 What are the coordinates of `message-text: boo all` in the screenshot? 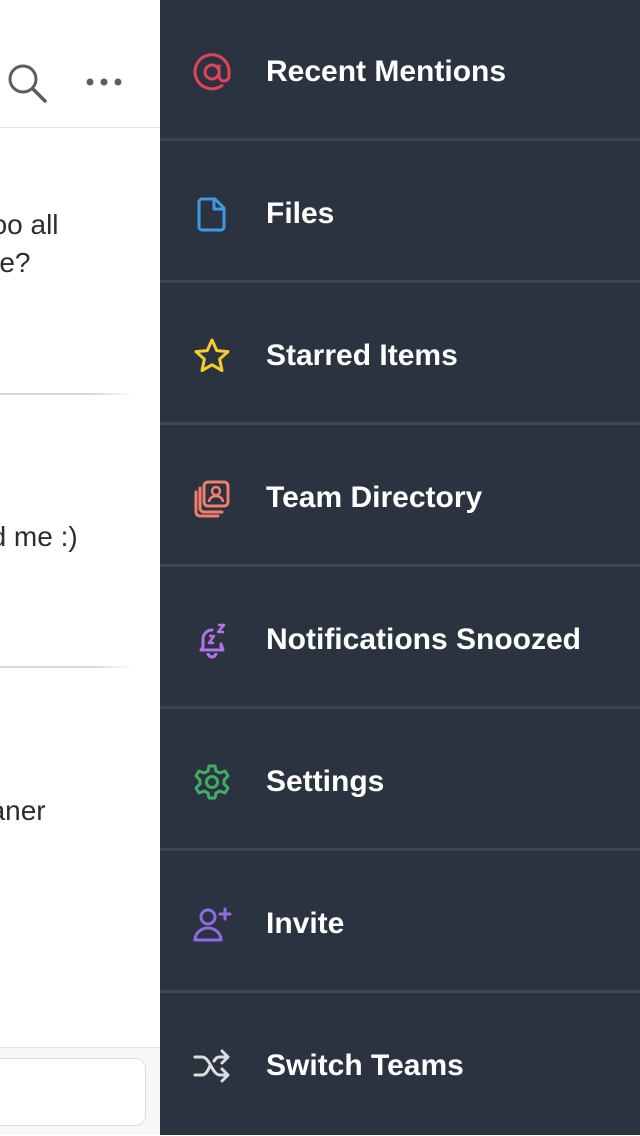 It's located at (29, 224).